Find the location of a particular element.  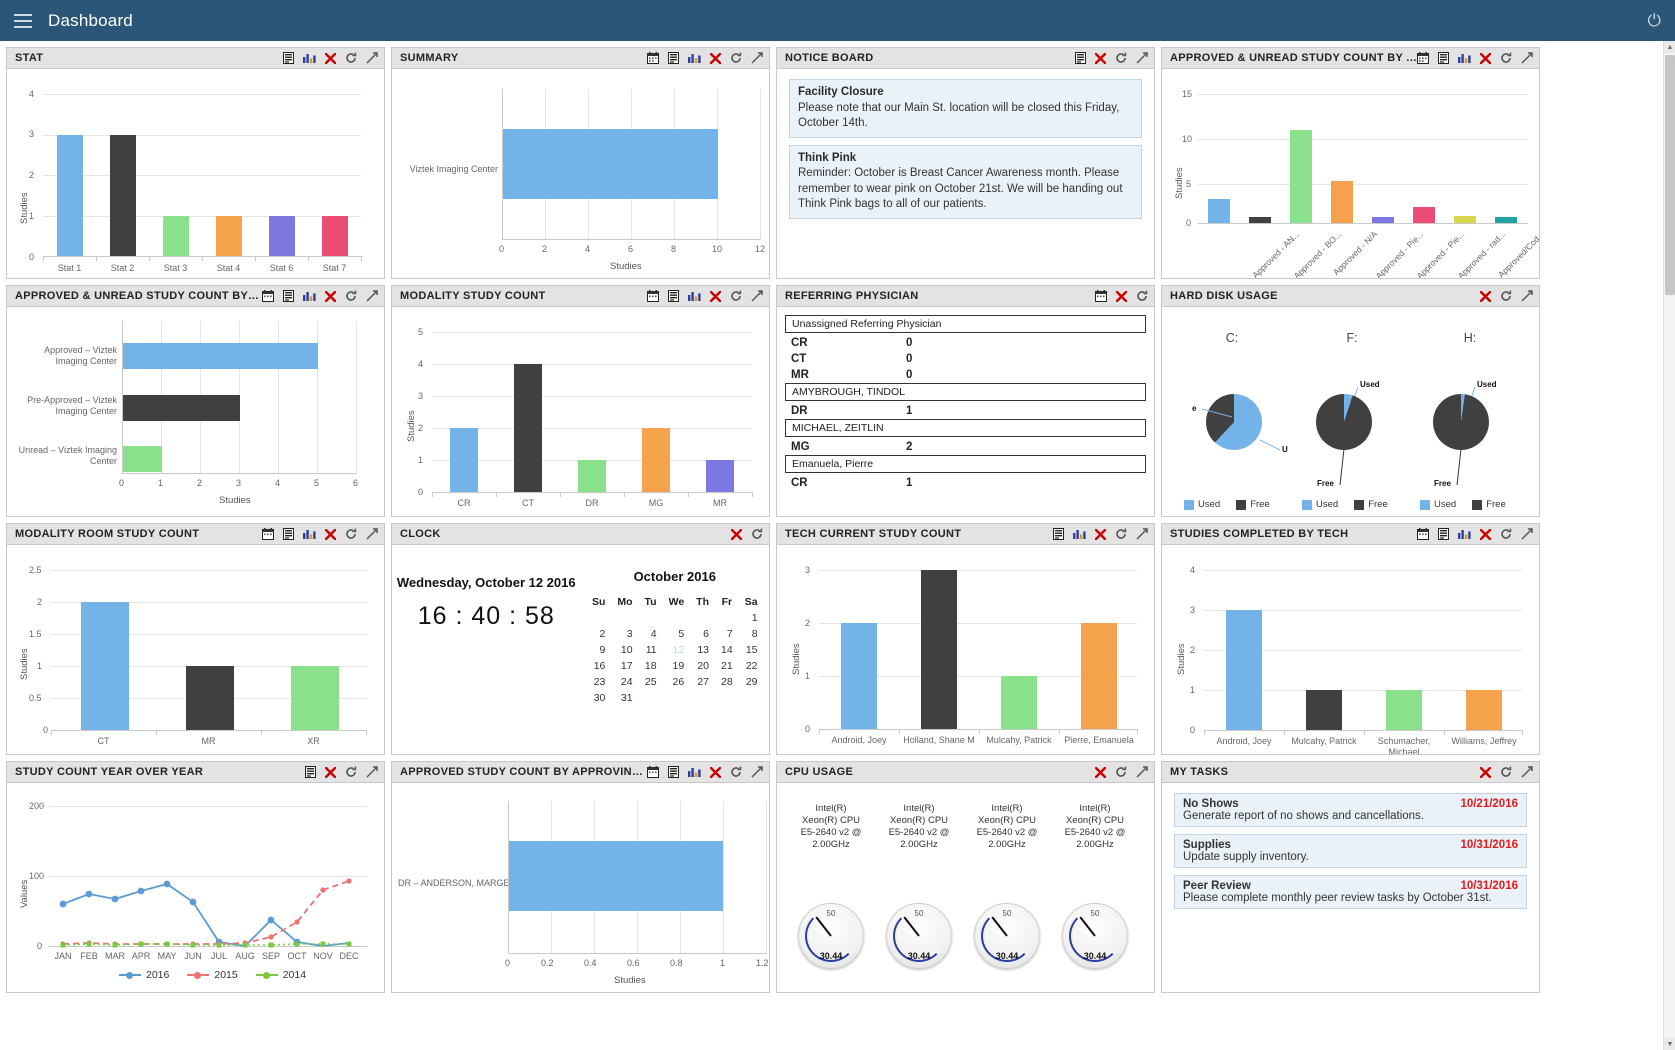

calendar-day: 14 is located at coordinates (727, 650).